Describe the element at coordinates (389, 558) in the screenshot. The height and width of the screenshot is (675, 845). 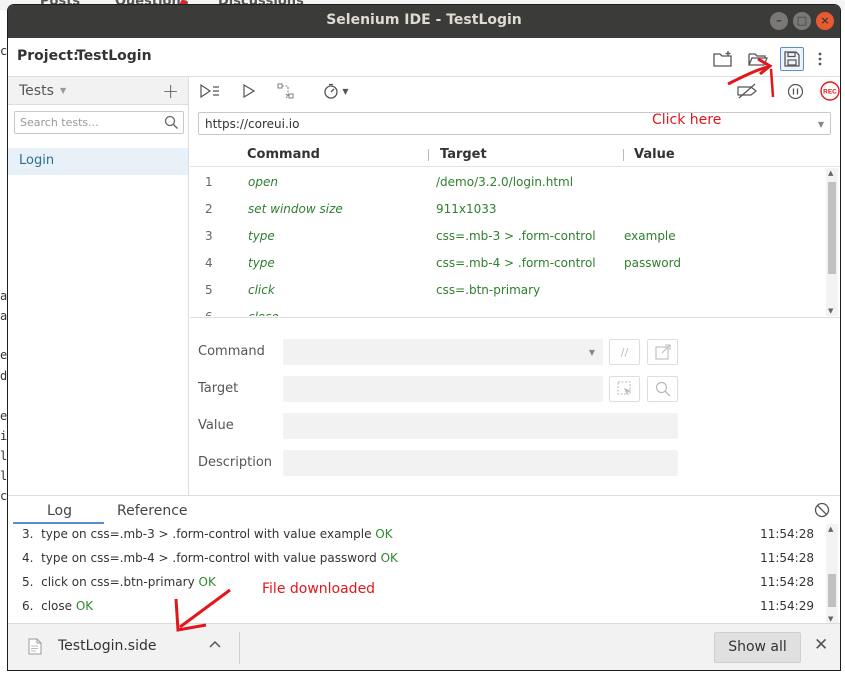
I see `log-status: OK` at that location.